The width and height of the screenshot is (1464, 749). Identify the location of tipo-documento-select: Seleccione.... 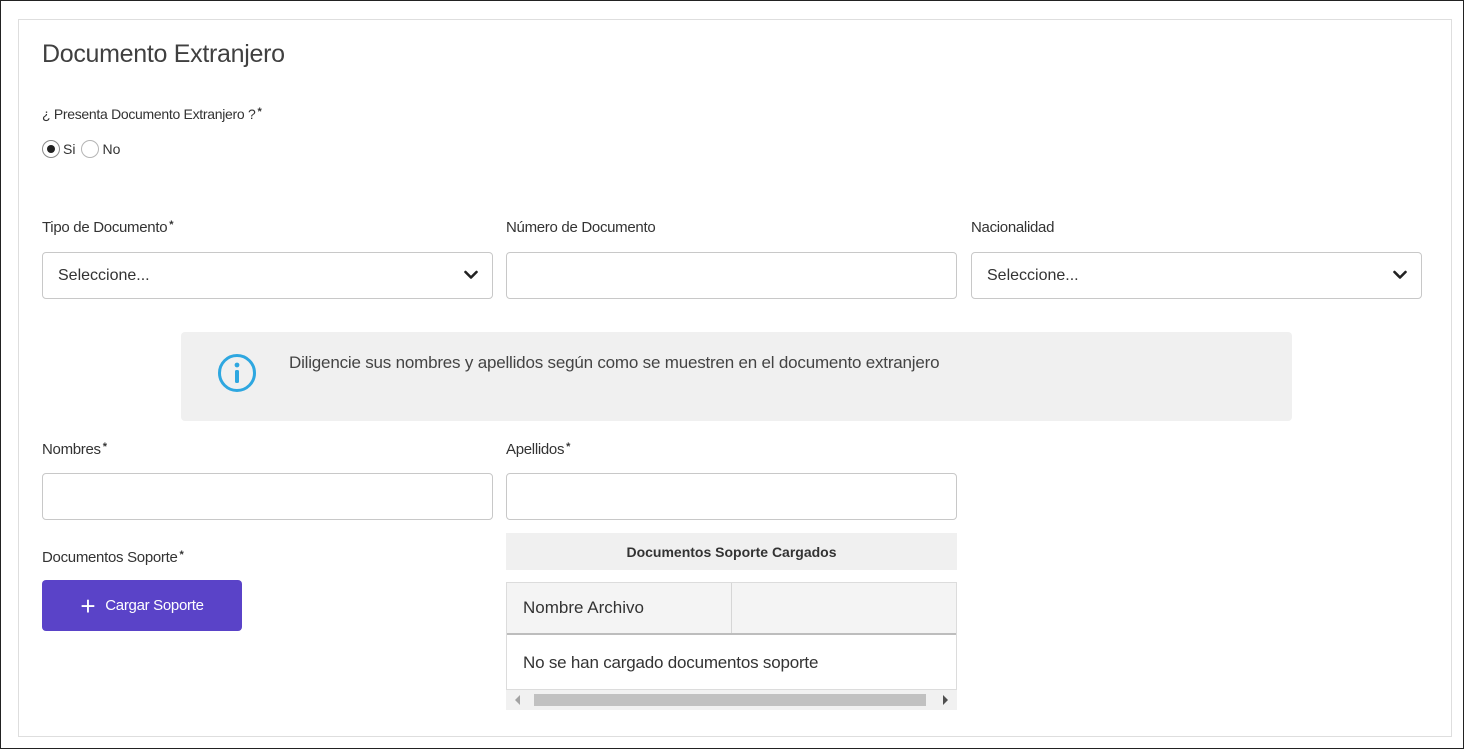
(267, 275).